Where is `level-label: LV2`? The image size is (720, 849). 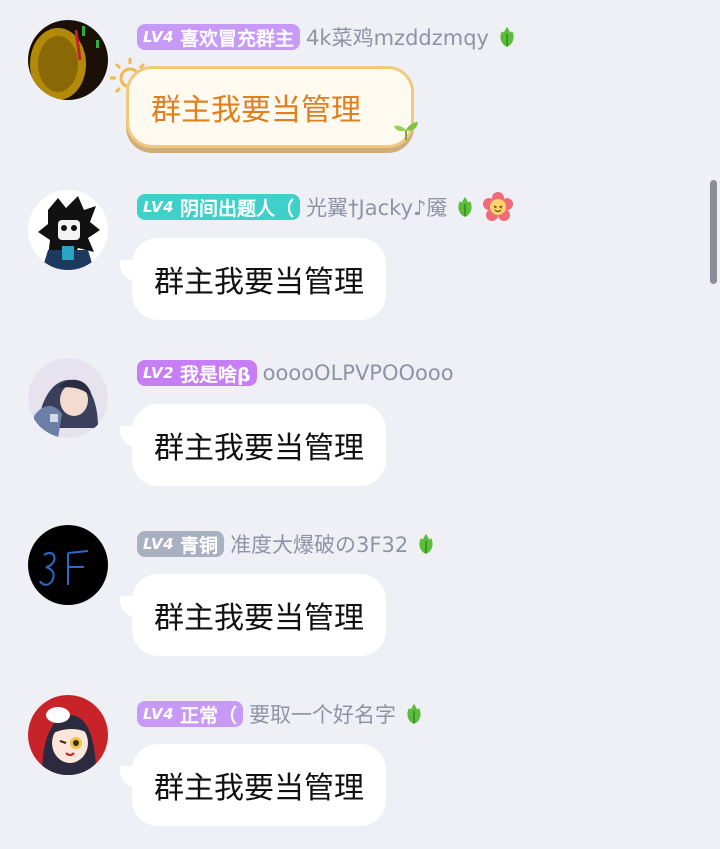 level-label: LV2 is located at coordinates (159, 373).